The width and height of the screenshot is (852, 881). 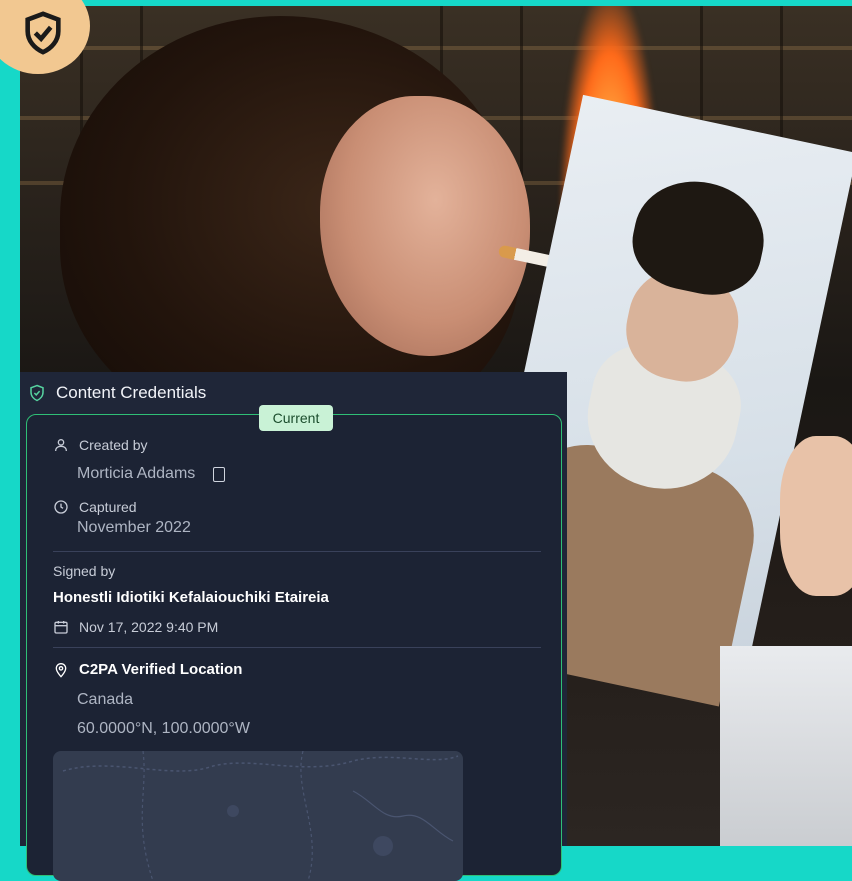 I want to click on person-icon, so click(x=61, y=445).